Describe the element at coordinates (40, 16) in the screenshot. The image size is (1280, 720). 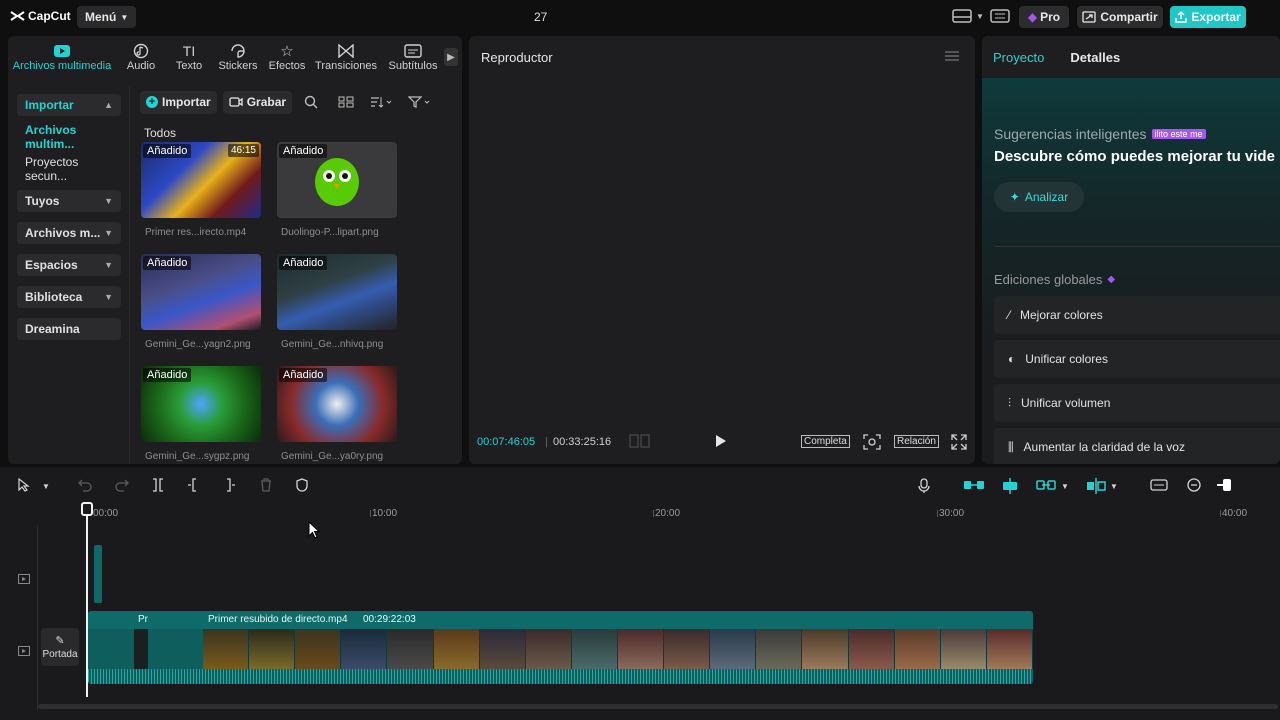
I see `capcut-logo: CapCut` at that location.